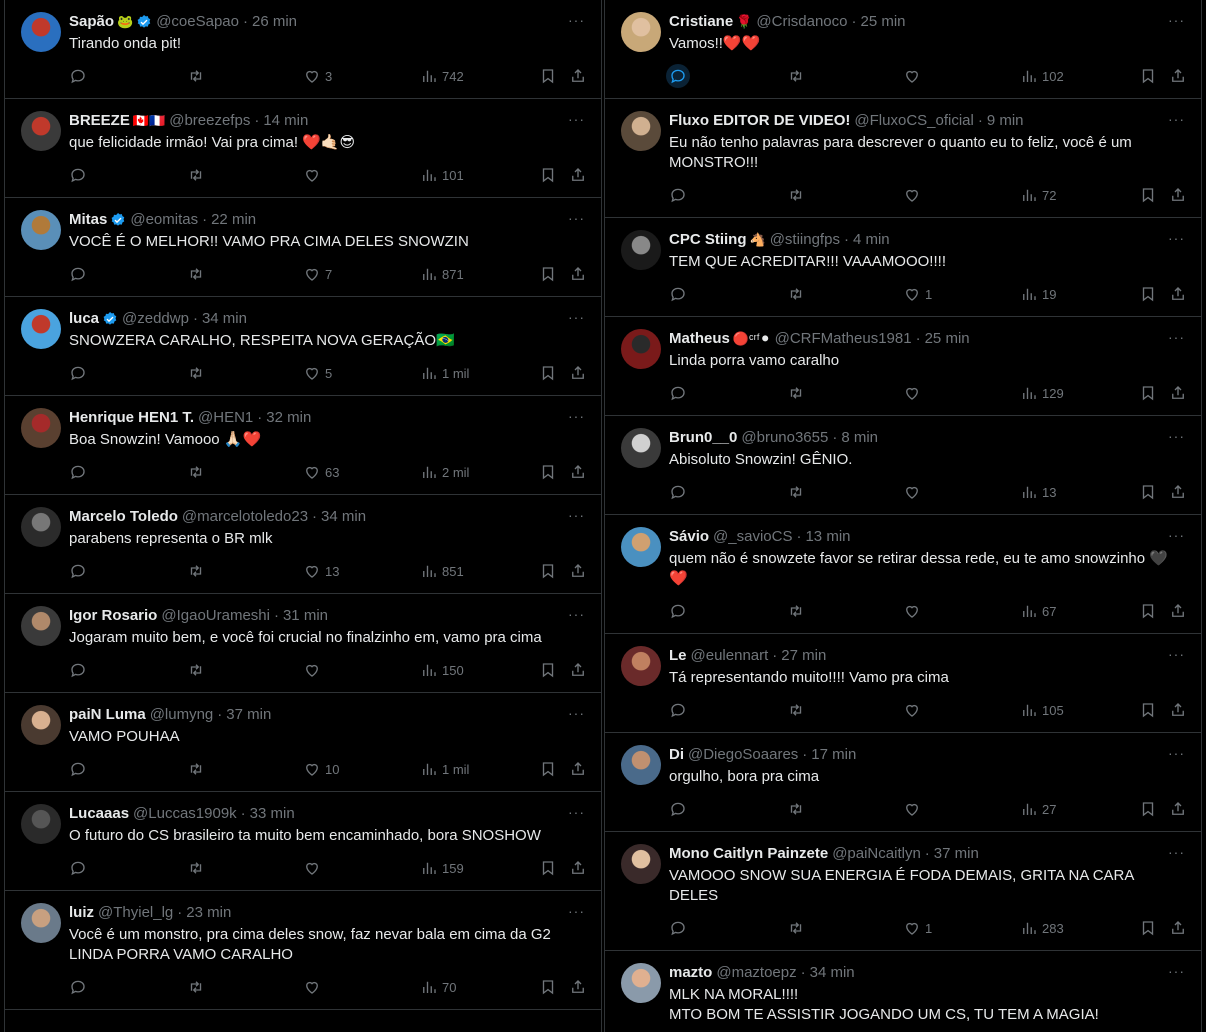 The width and height of the screenshot is (1206, 1032). Describe the element at coordinates (288, 418) in the screenshot. I see `timestamp: 32 min` at that location.